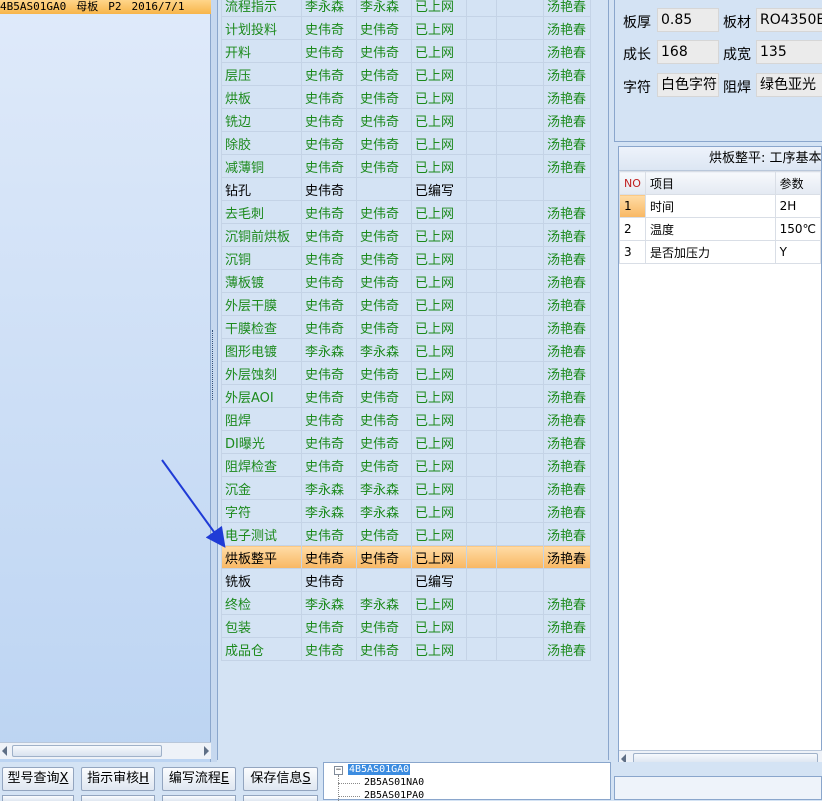  I want to click on table-row: 终检 李永森 李永森 已上网 汤艳春, so click(406, 603).